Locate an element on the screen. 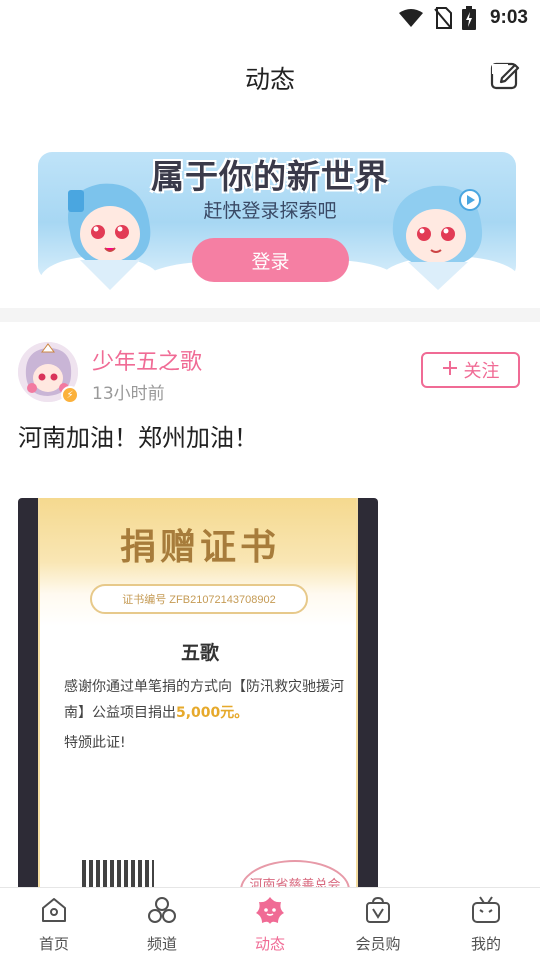 This screenshot has height=960, width=540. nav-label-dynamic: 动态 is located at coordinates (269, 943).